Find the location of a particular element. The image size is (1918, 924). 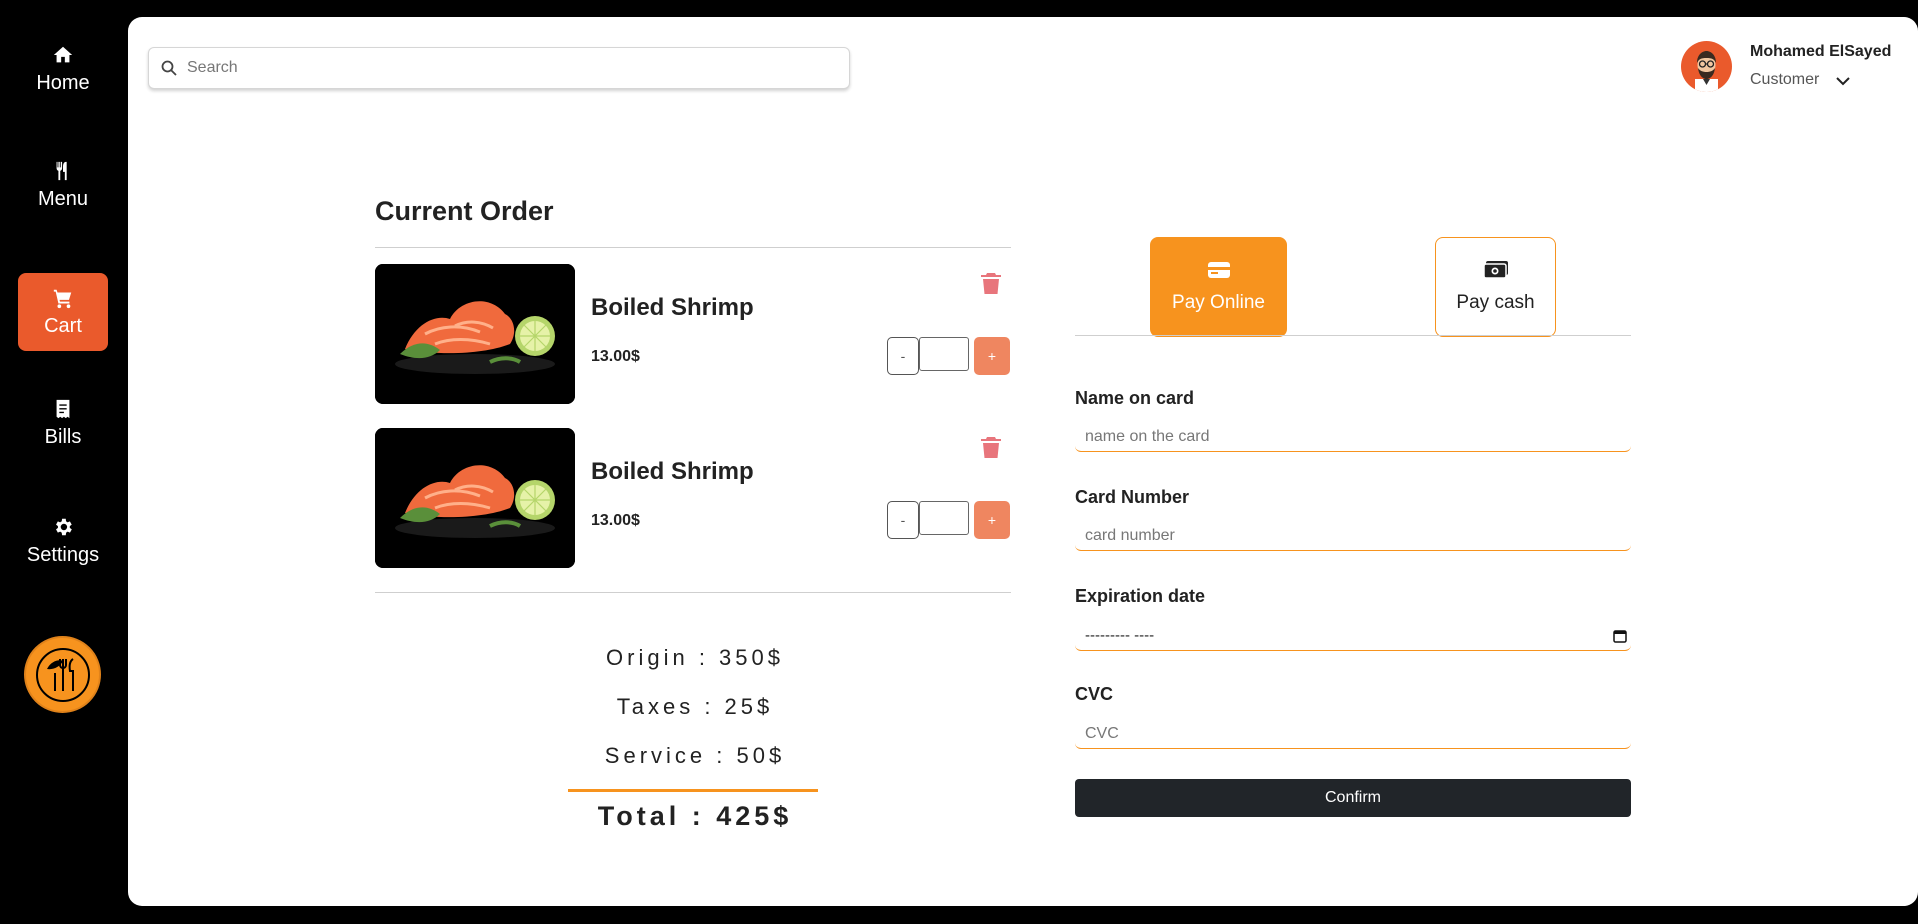

calendar-icon is located at coordinates (1620, 636).